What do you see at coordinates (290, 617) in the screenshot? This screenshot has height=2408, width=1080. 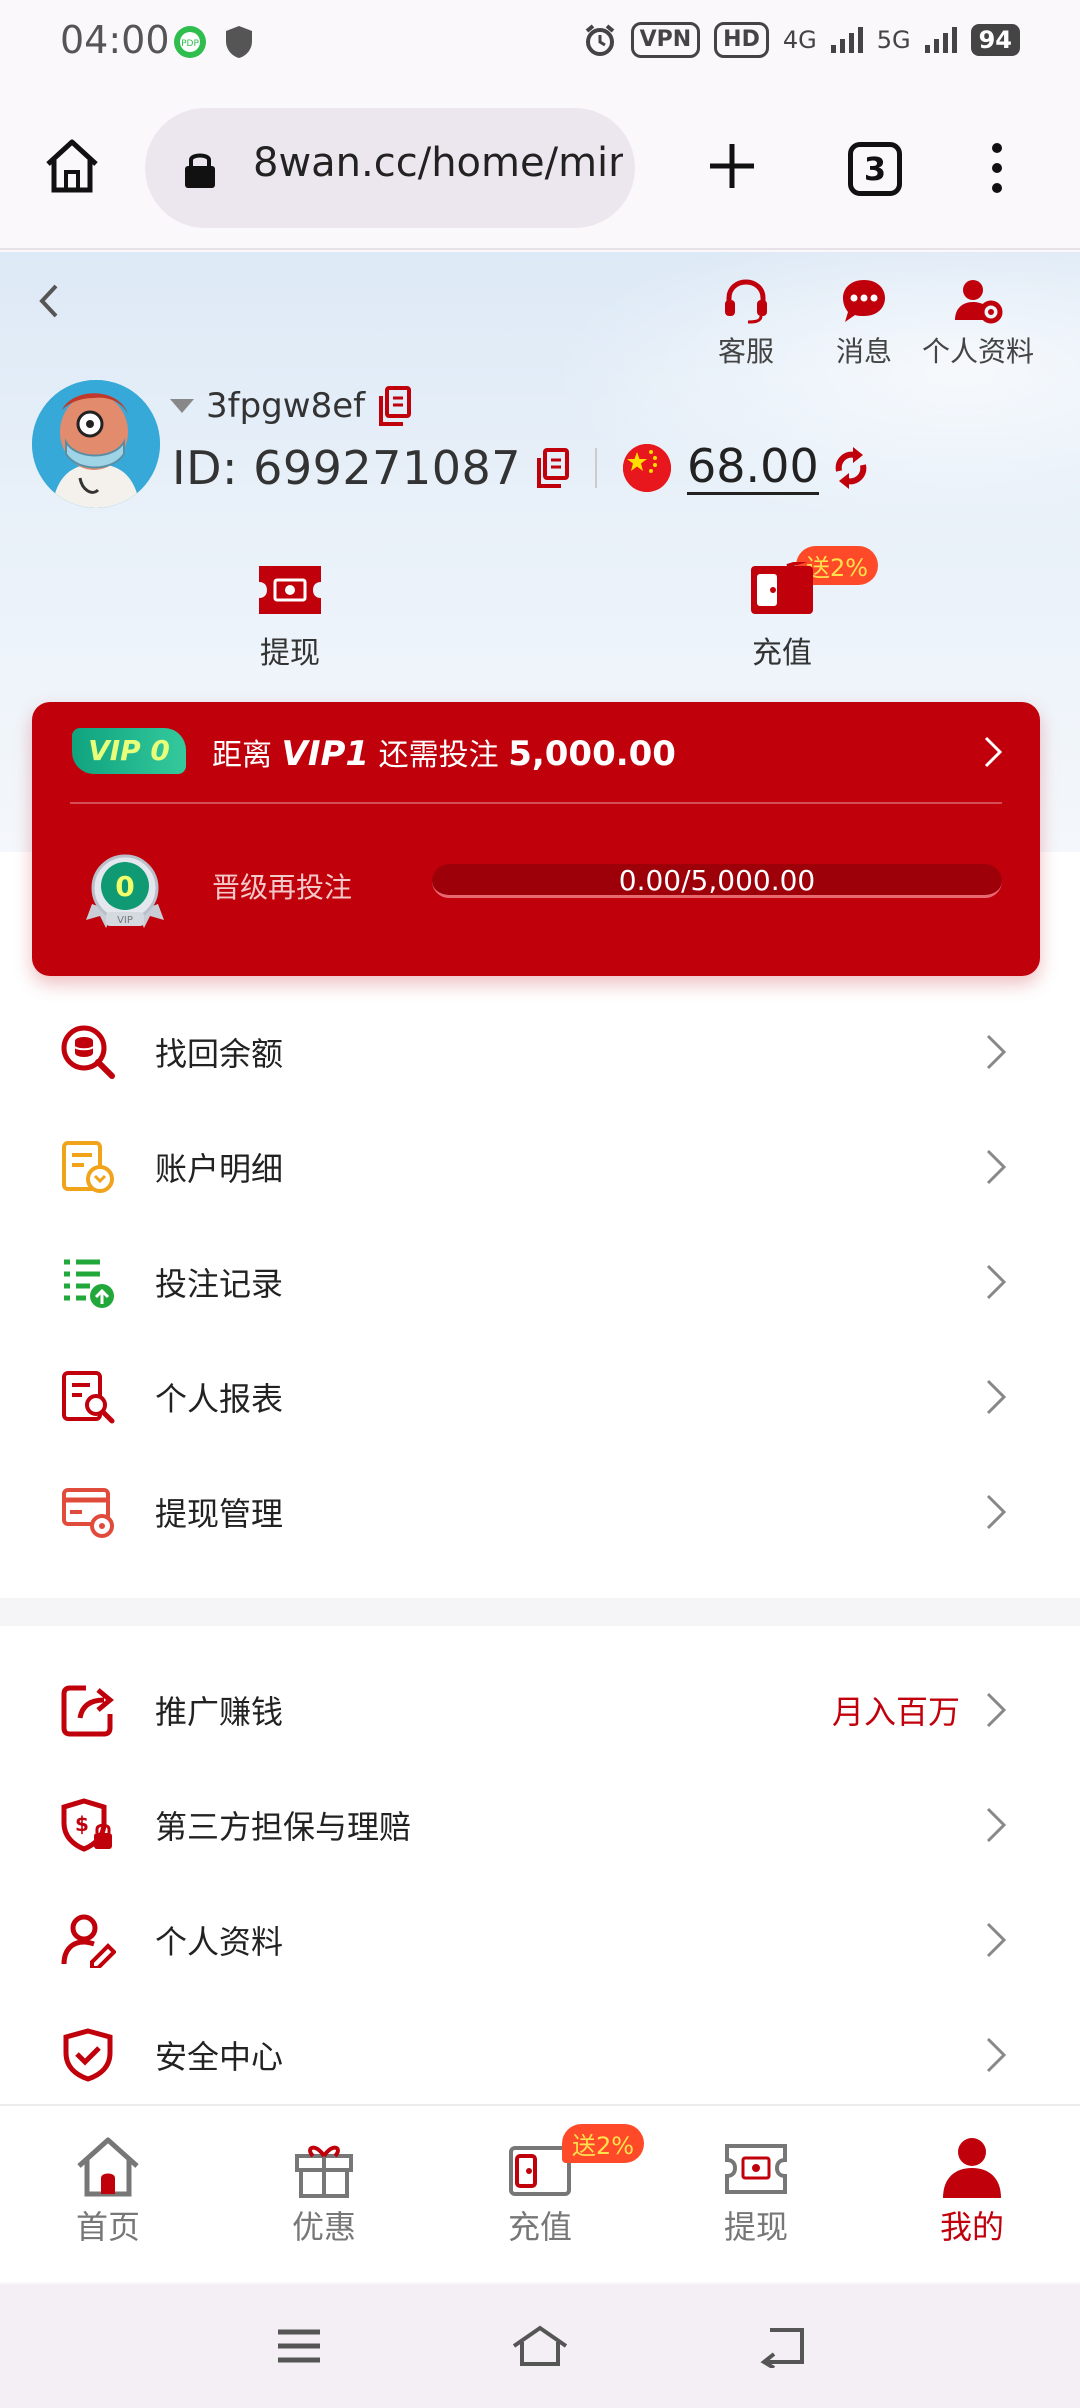 I see `withdraw-quick-button: 提现` at bounding box center [290, 617].